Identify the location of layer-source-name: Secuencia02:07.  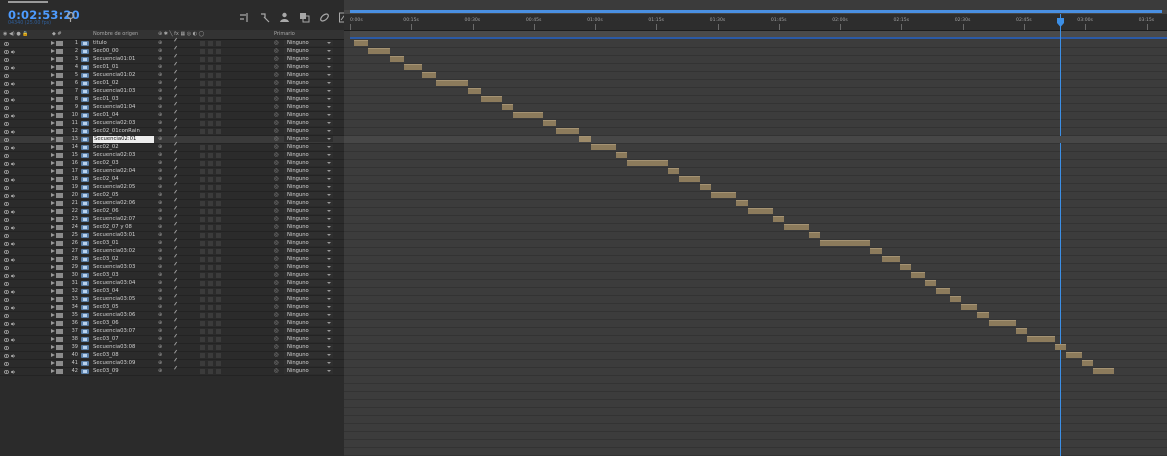
(123, 219).